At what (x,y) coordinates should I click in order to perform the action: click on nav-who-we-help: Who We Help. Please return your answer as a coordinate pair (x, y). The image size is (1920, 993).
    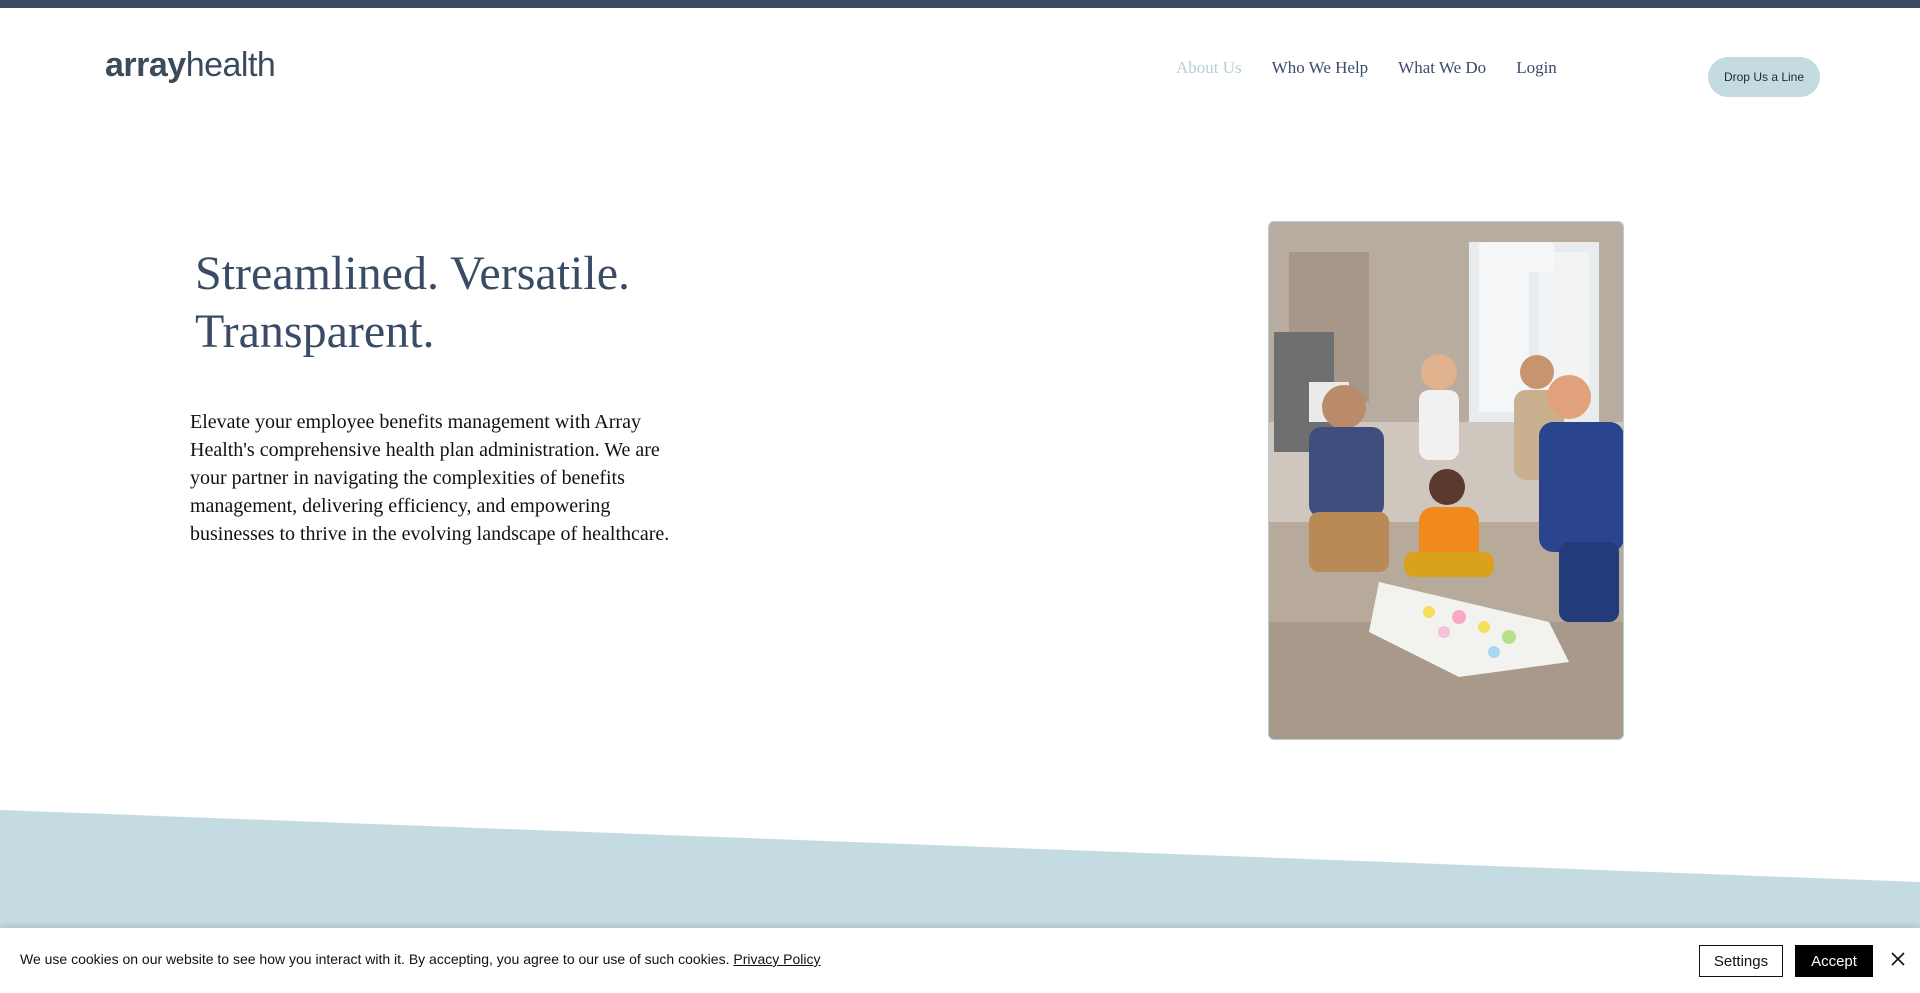
    Looking at the image, I should click on (1320, 68).